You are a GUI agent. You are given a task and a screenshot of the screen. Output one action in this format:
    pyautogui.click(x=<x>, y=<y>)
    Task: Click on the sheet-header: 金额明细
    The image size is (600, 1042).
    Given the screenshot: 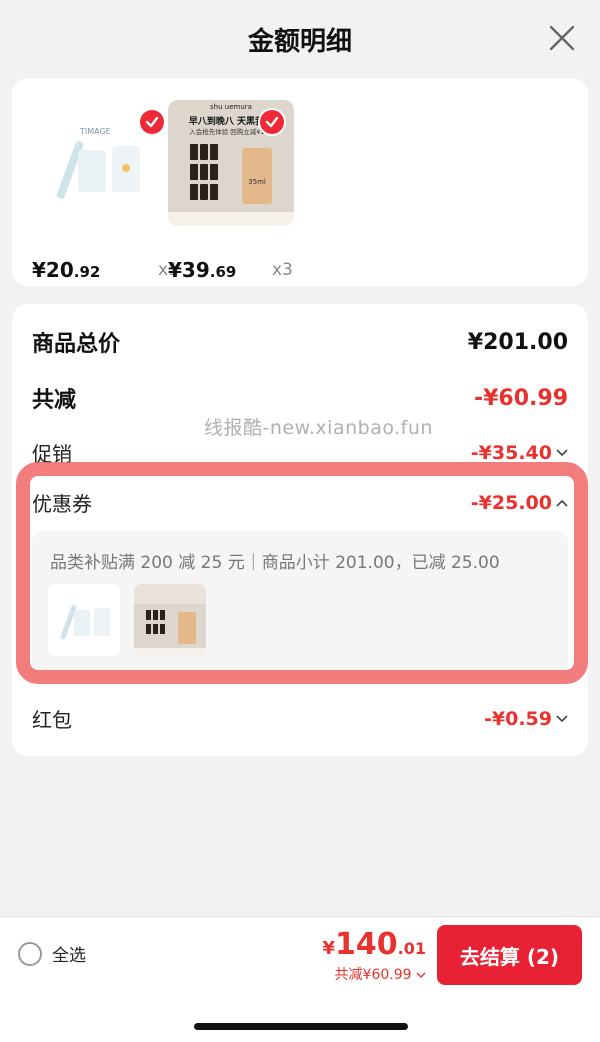 What is the action you would take?
    pyautogui.click(x=300, y=39)
    